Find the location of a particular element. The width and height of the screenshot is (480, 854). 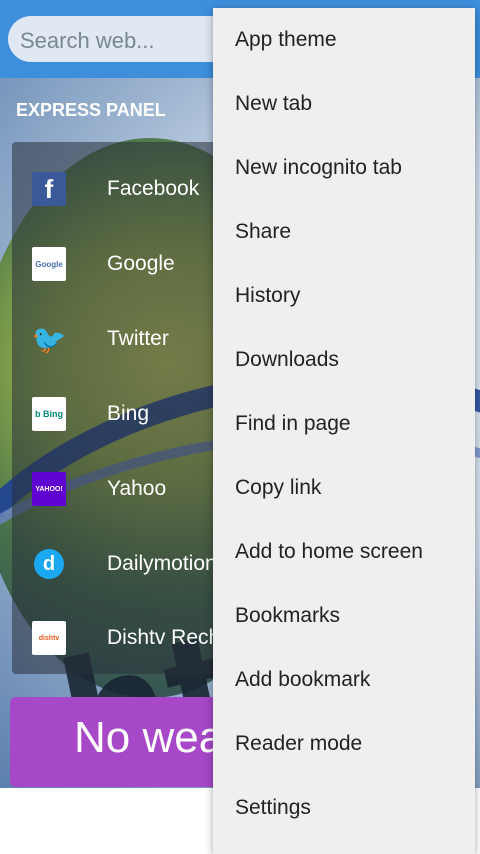

menu-item-label: Downloads is located at coordinates (287, 359).